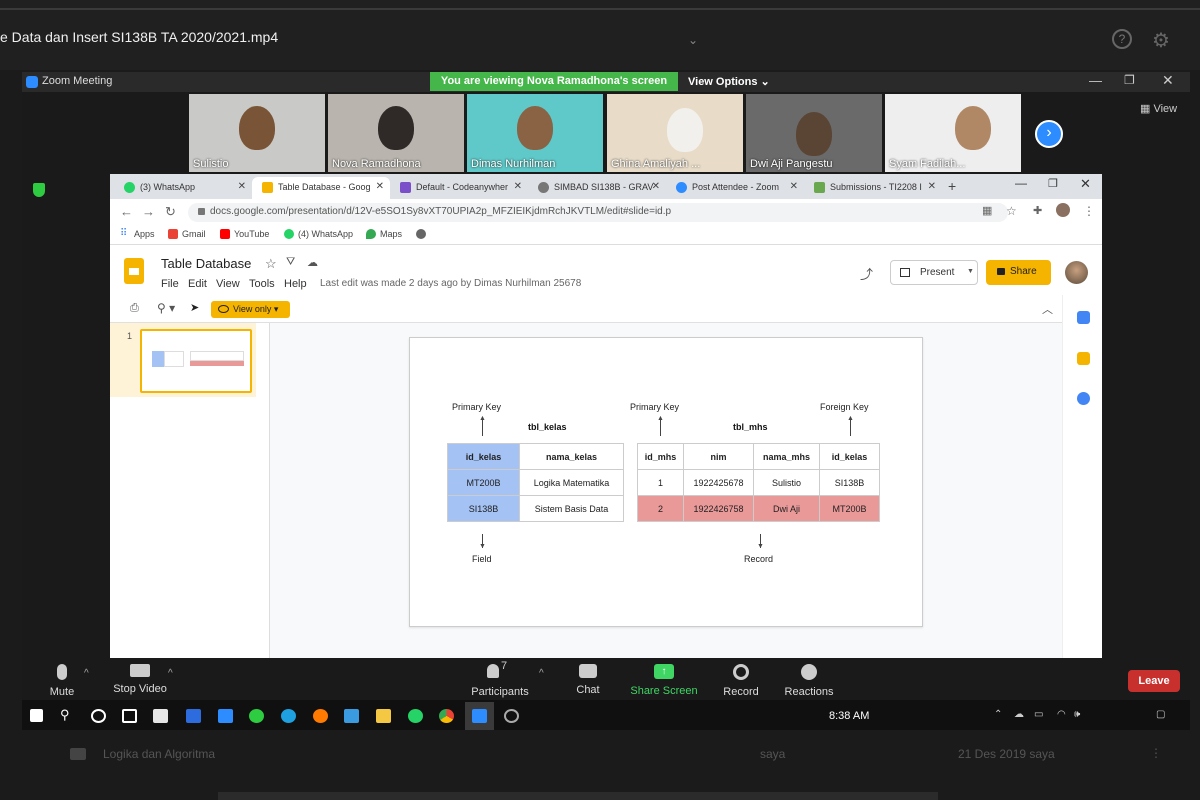  I want to click on view-options-button: View Options ⌄, so click(729, 81).